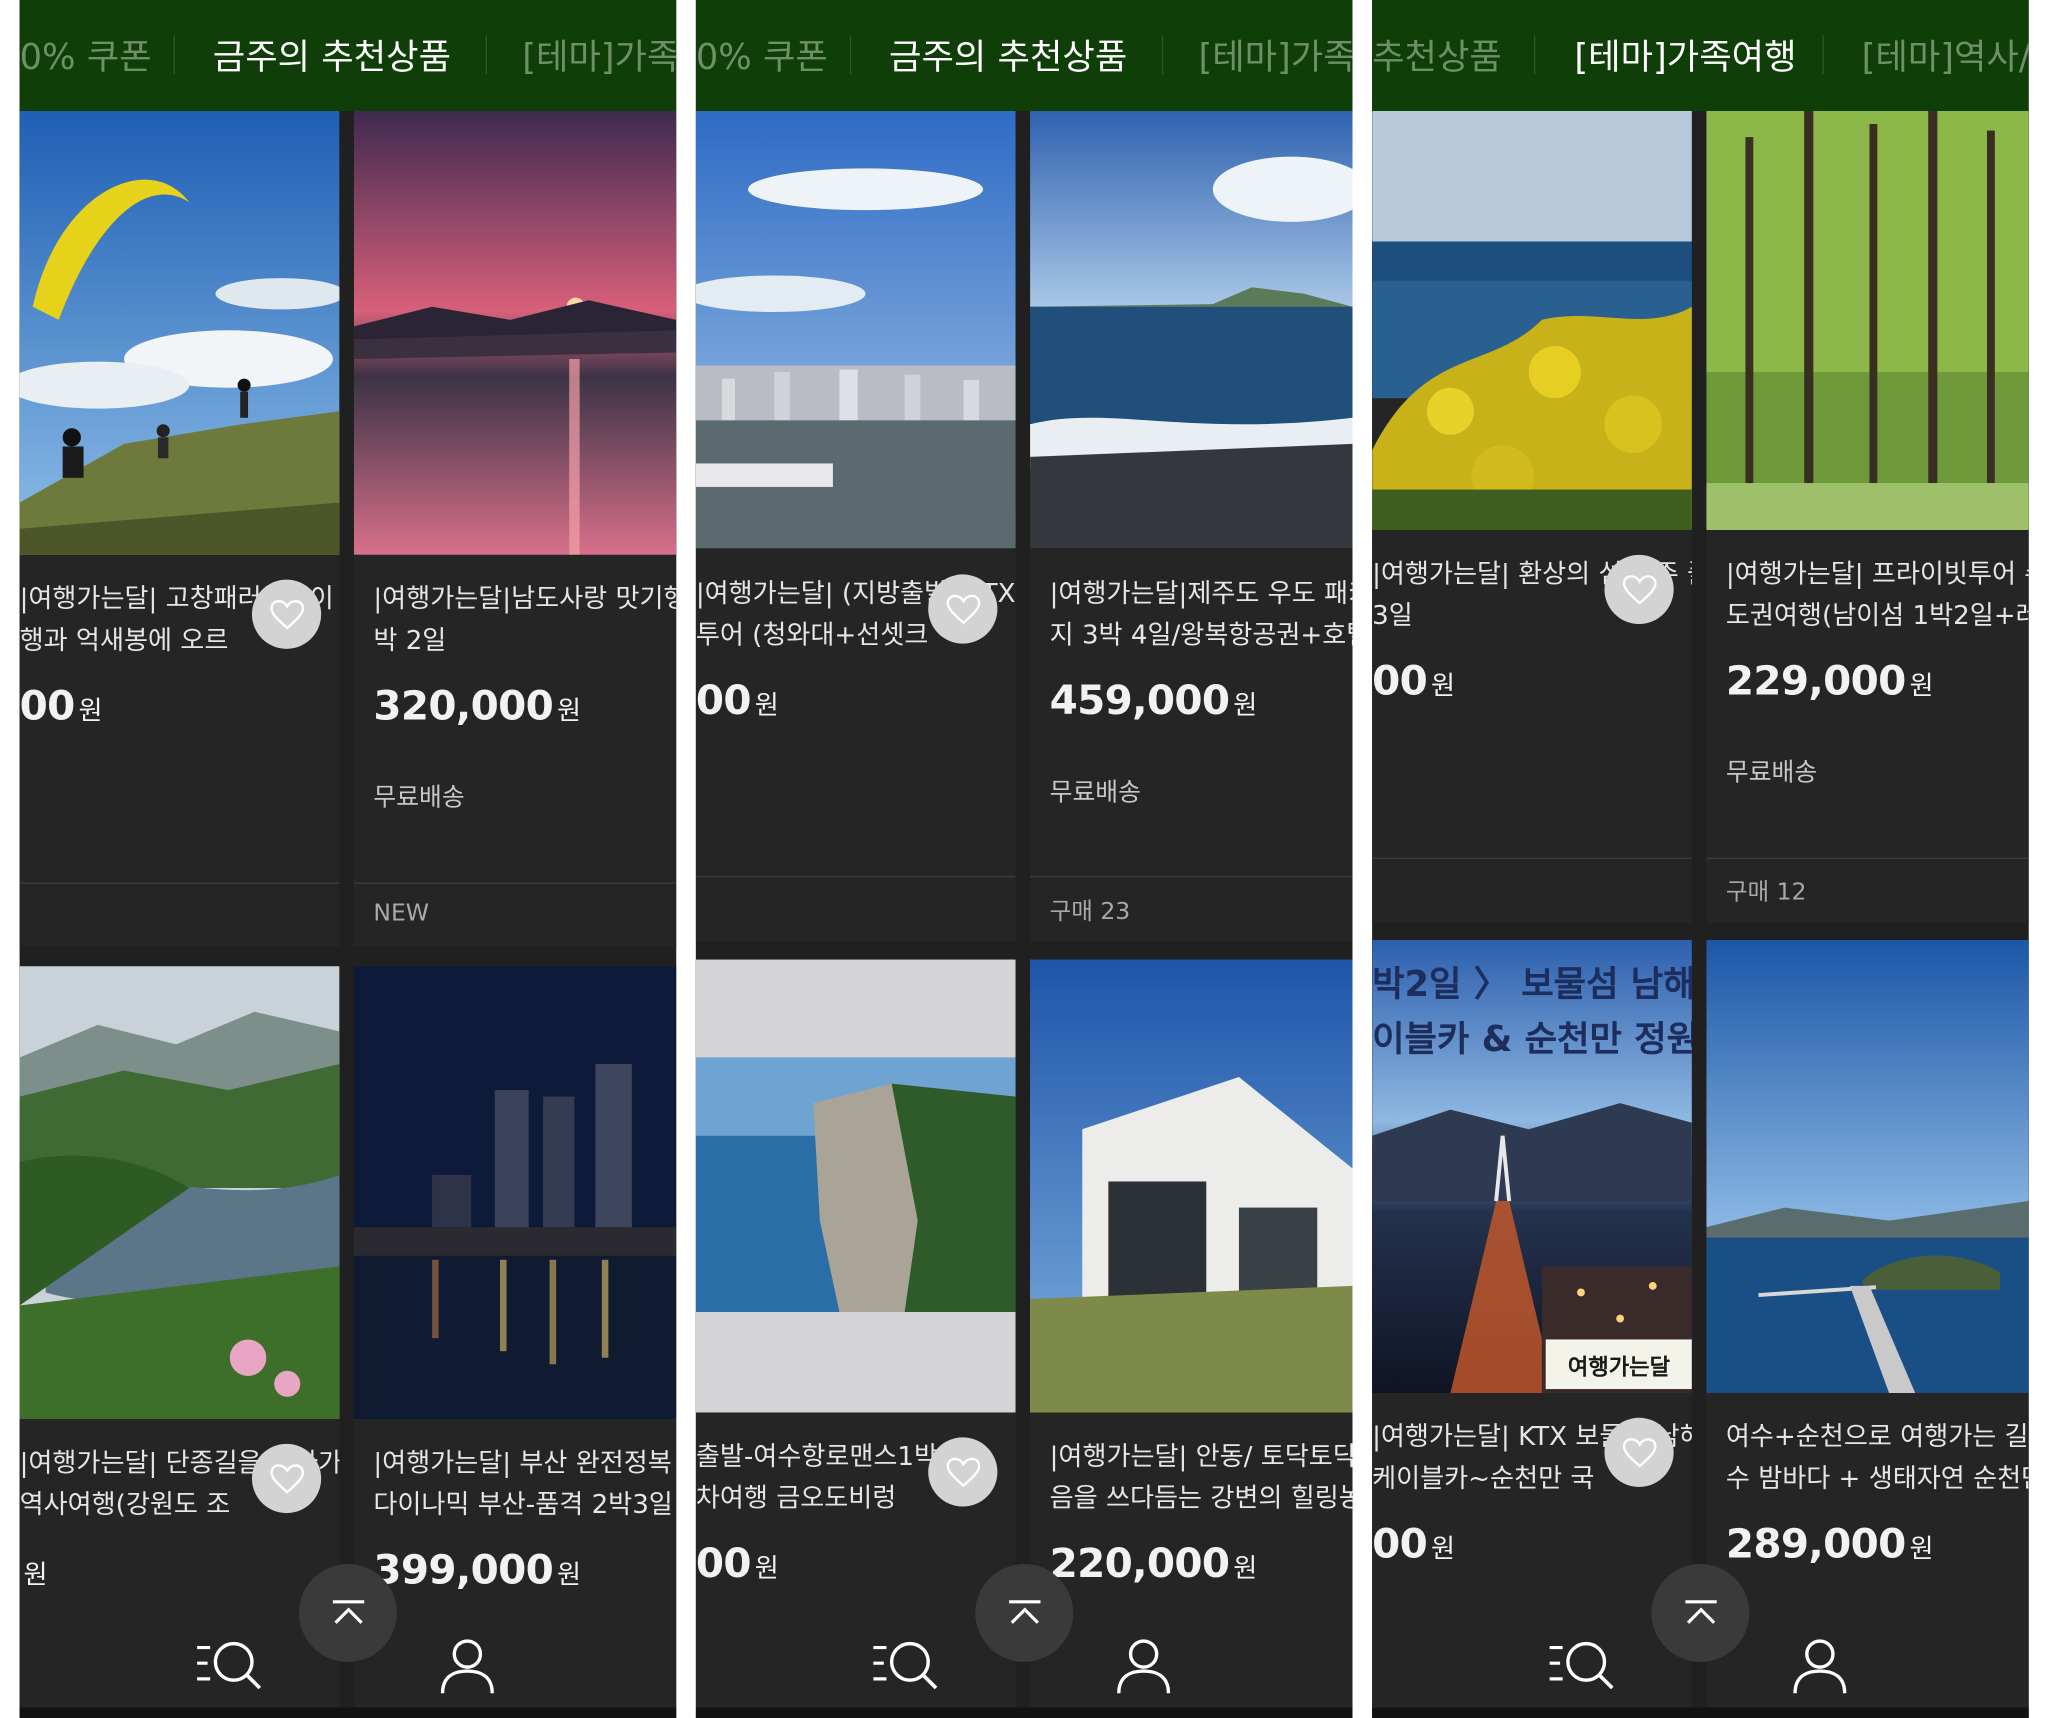 The height and width of the screenshot is (1718, 2047). I want to click on product-title-line: 다이나믹 부산-품격 2박3일, so click(523, 1504).